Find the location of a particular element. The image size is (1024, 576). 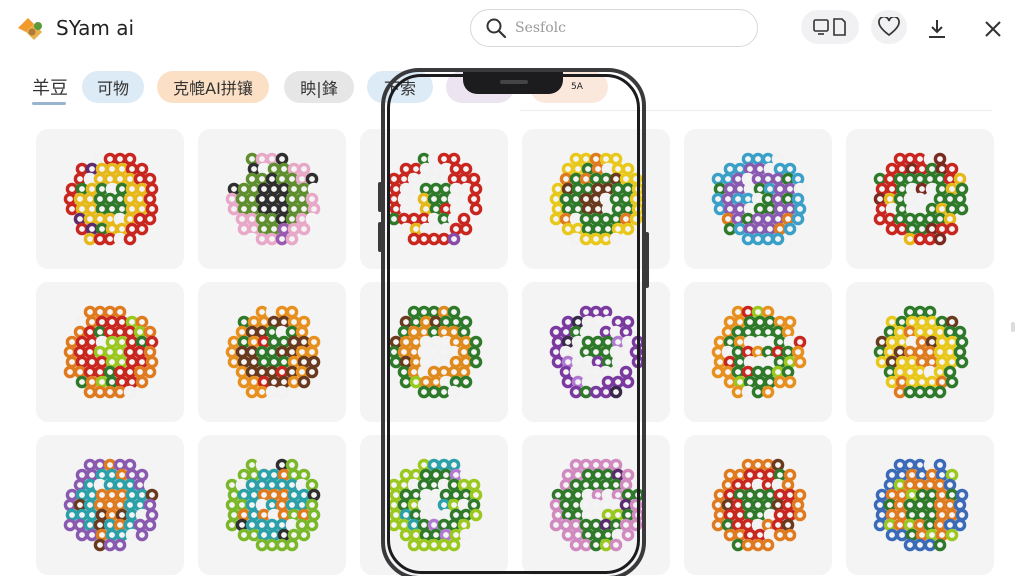

tab-label: 可物 is located at coordinates (112, 88).